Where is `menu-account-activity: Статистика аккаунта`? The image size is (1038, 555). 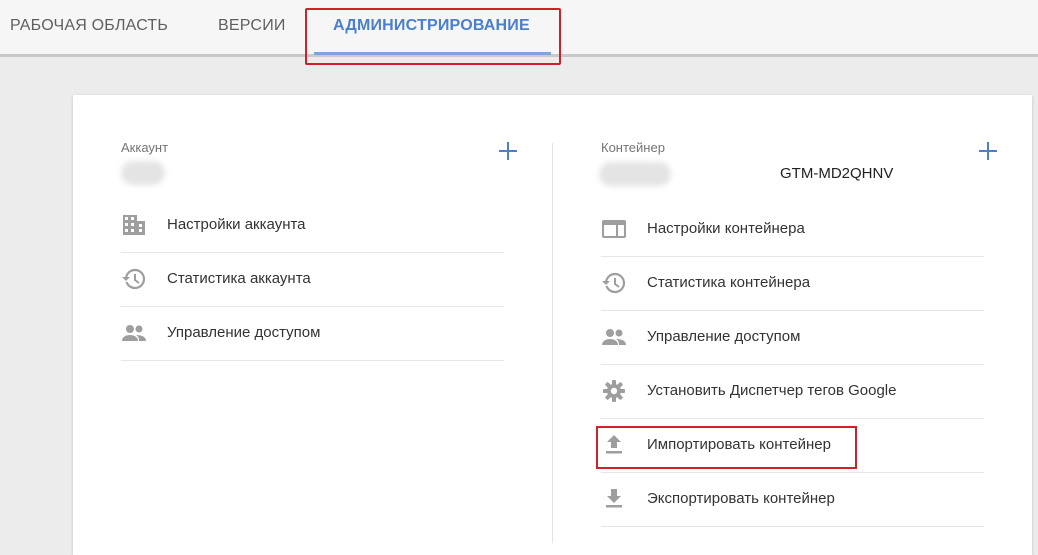
menu-account-activity: Статистика аккаунта is located at coordinates (312, 280).